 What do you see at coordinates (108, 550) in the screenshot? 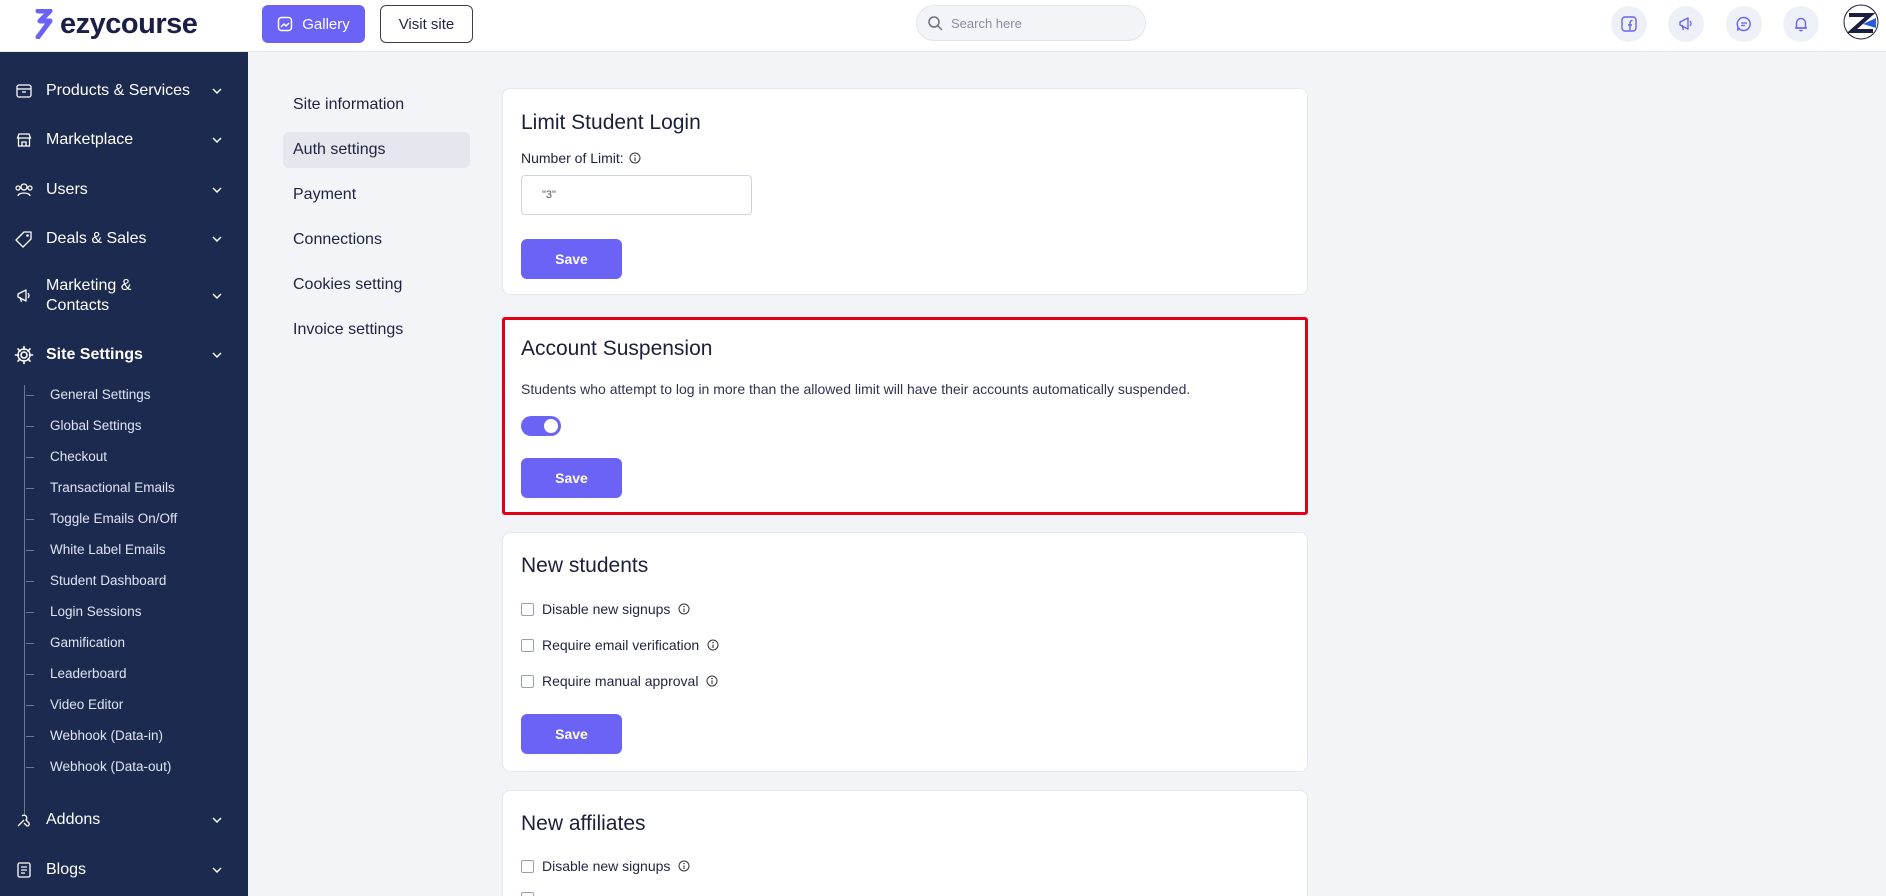
I see `submenu-white-label-emails: White Label Emails` at bounding box center [108, 550].